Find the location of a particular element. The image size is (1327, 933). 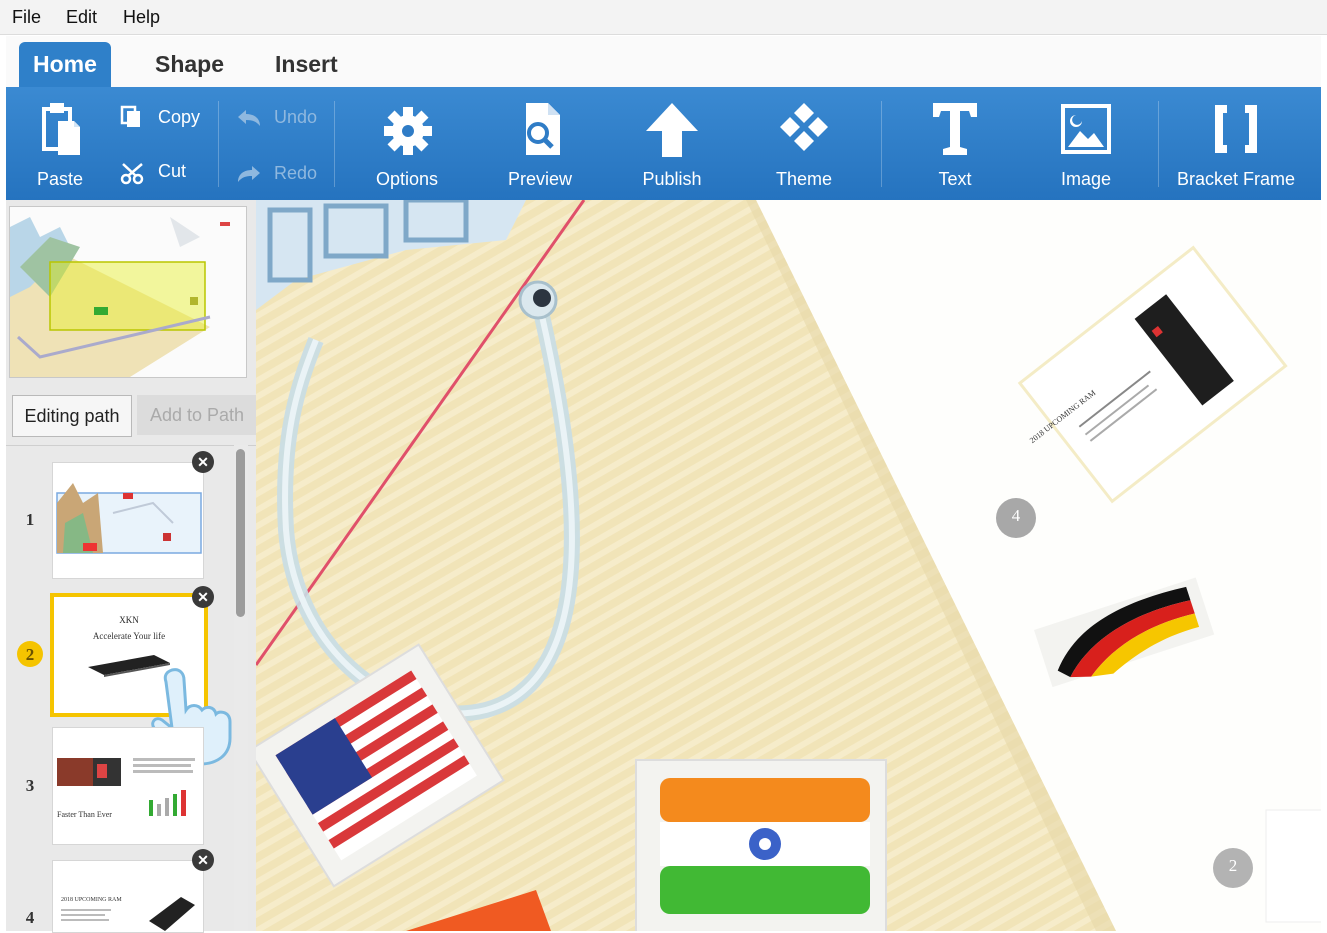

editing-path-button: Editing path is located at coordinates (72, 416).